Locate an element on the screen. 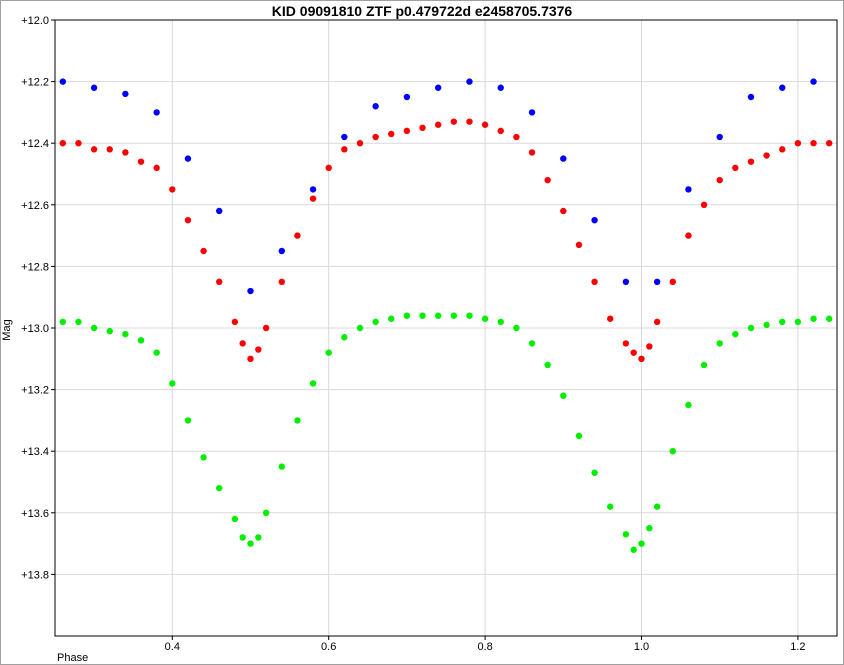  x-tick-label: 1.2 is located at coordinates (797, 647).